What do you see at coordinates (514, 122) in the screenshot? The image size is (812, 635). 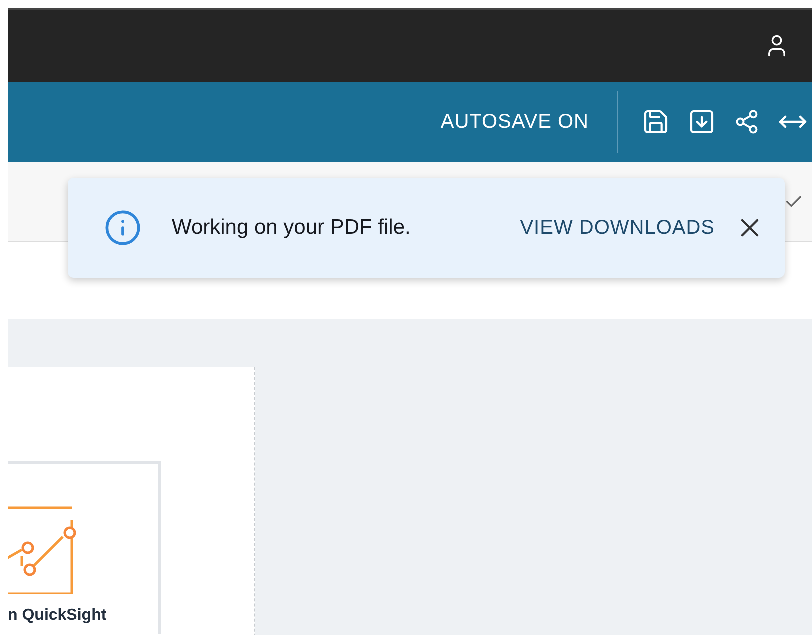 I see `autosave-status: AUTOSAVE ON` at bounding box center [514, 122].